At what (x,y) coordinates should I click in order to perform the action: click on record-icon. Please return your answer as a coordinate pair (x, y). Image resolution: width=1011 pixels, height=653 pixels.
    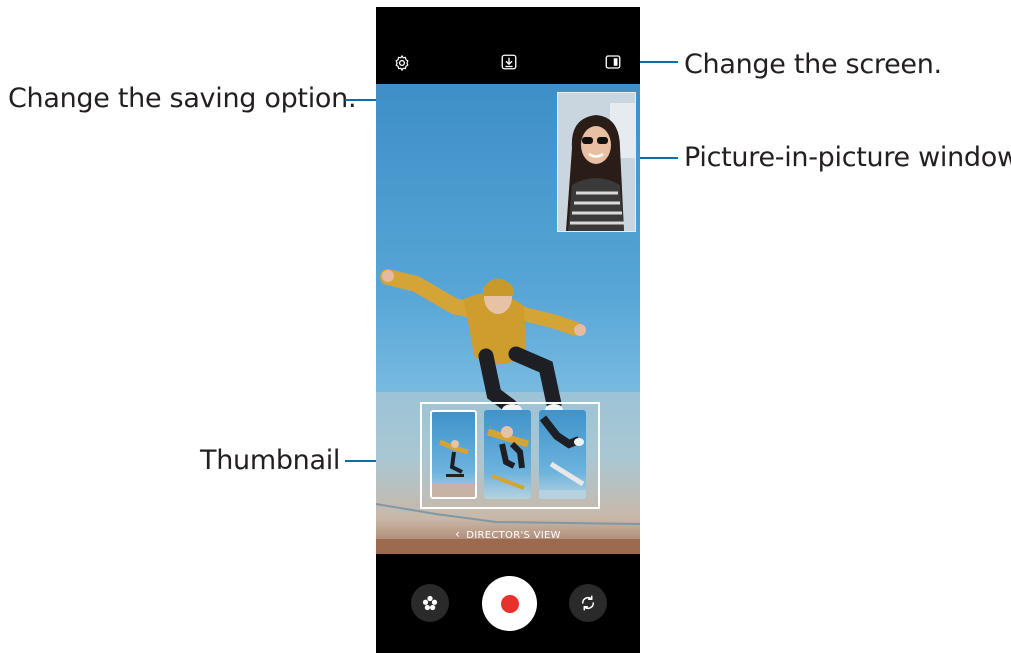
    Looking at the image, I should click on (509, 603).